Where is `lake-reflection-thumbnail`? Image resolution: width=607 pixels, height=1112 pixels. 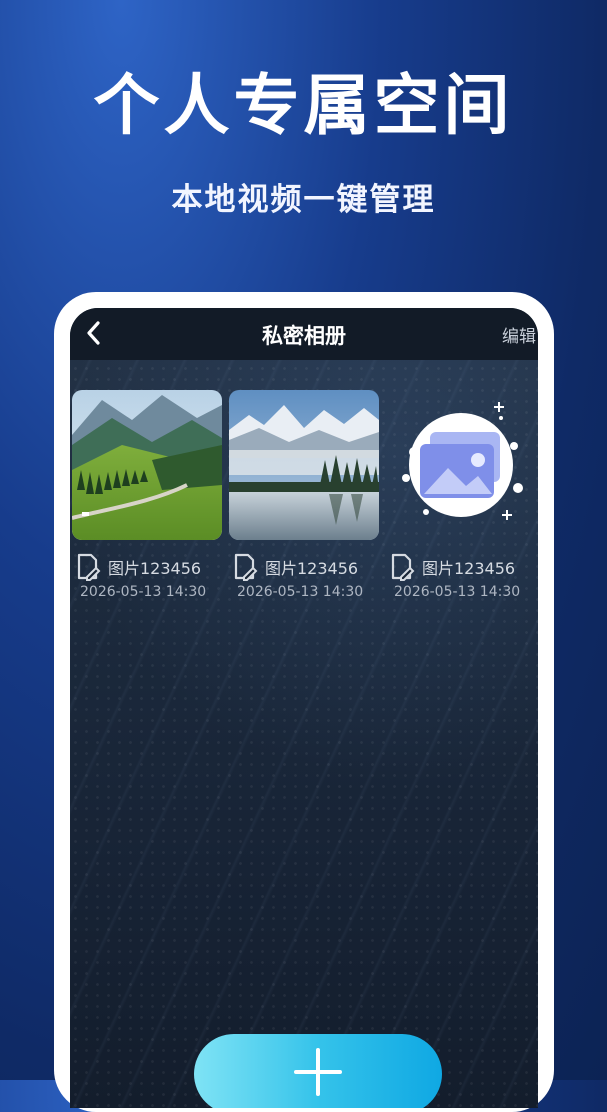
lake-reflection-thumbnail is located at coordinates (304, 465).